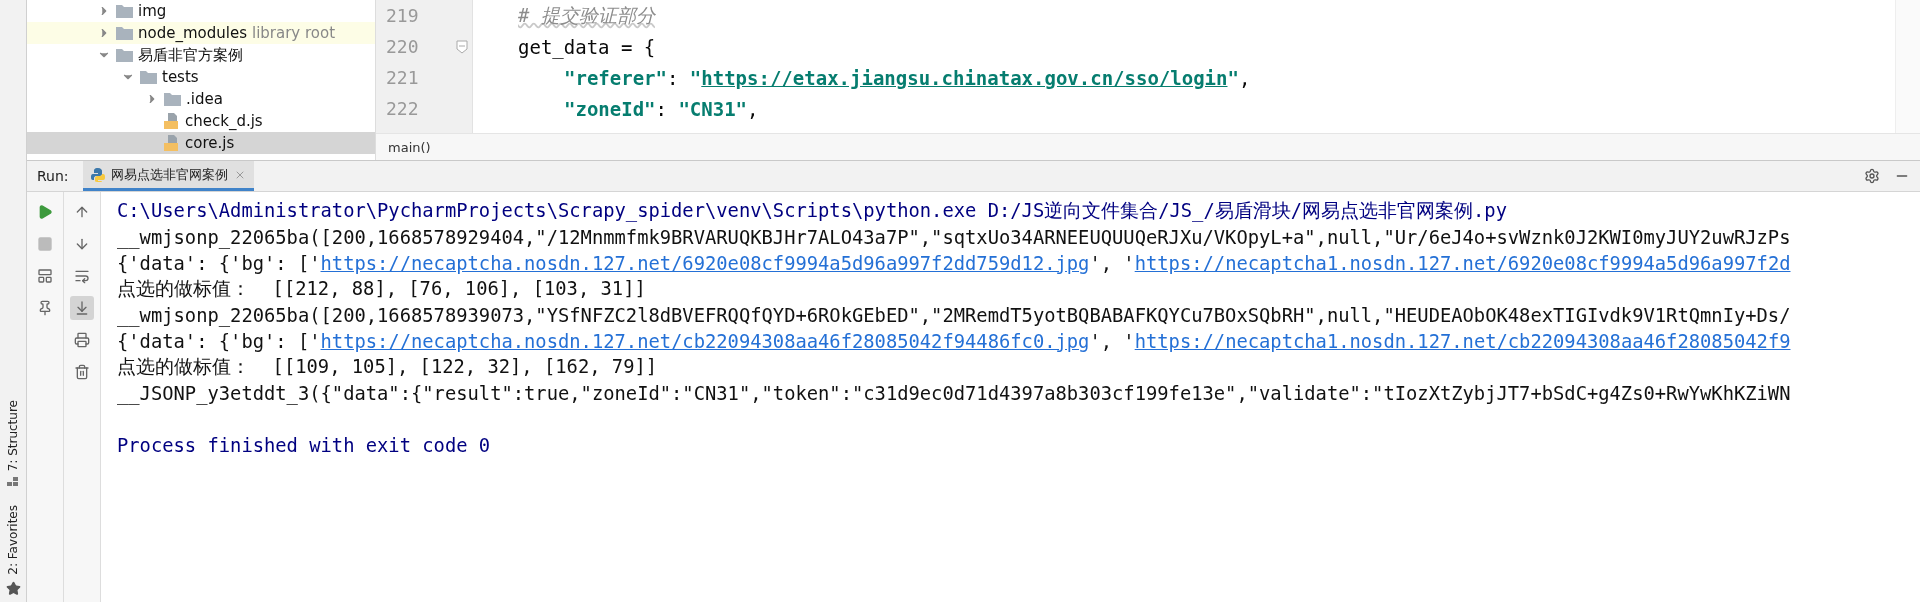 Image resolution: width=1920 pixels, height=602 pixels. I want to click on breadcrumb: main(), so click(409, 147).